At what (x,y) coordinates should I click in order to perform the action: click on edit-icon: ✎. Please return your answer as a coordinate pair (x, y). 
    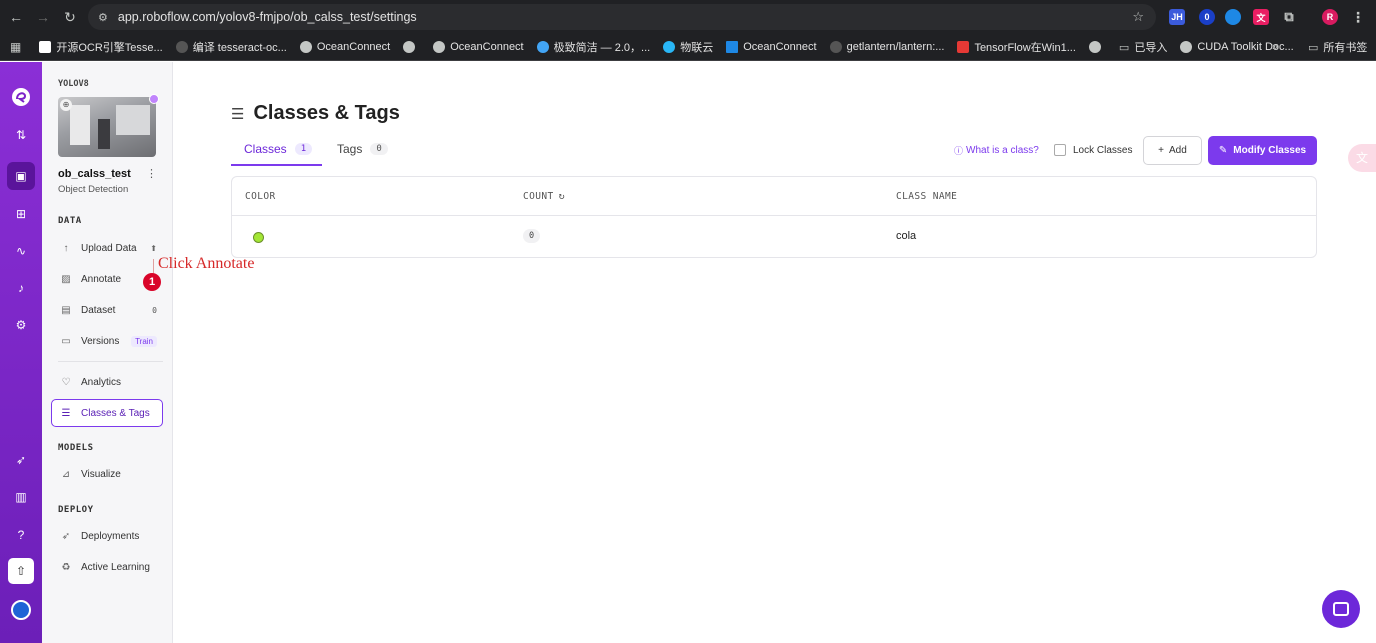
    Looking at the image, I should click on (1223, 150).